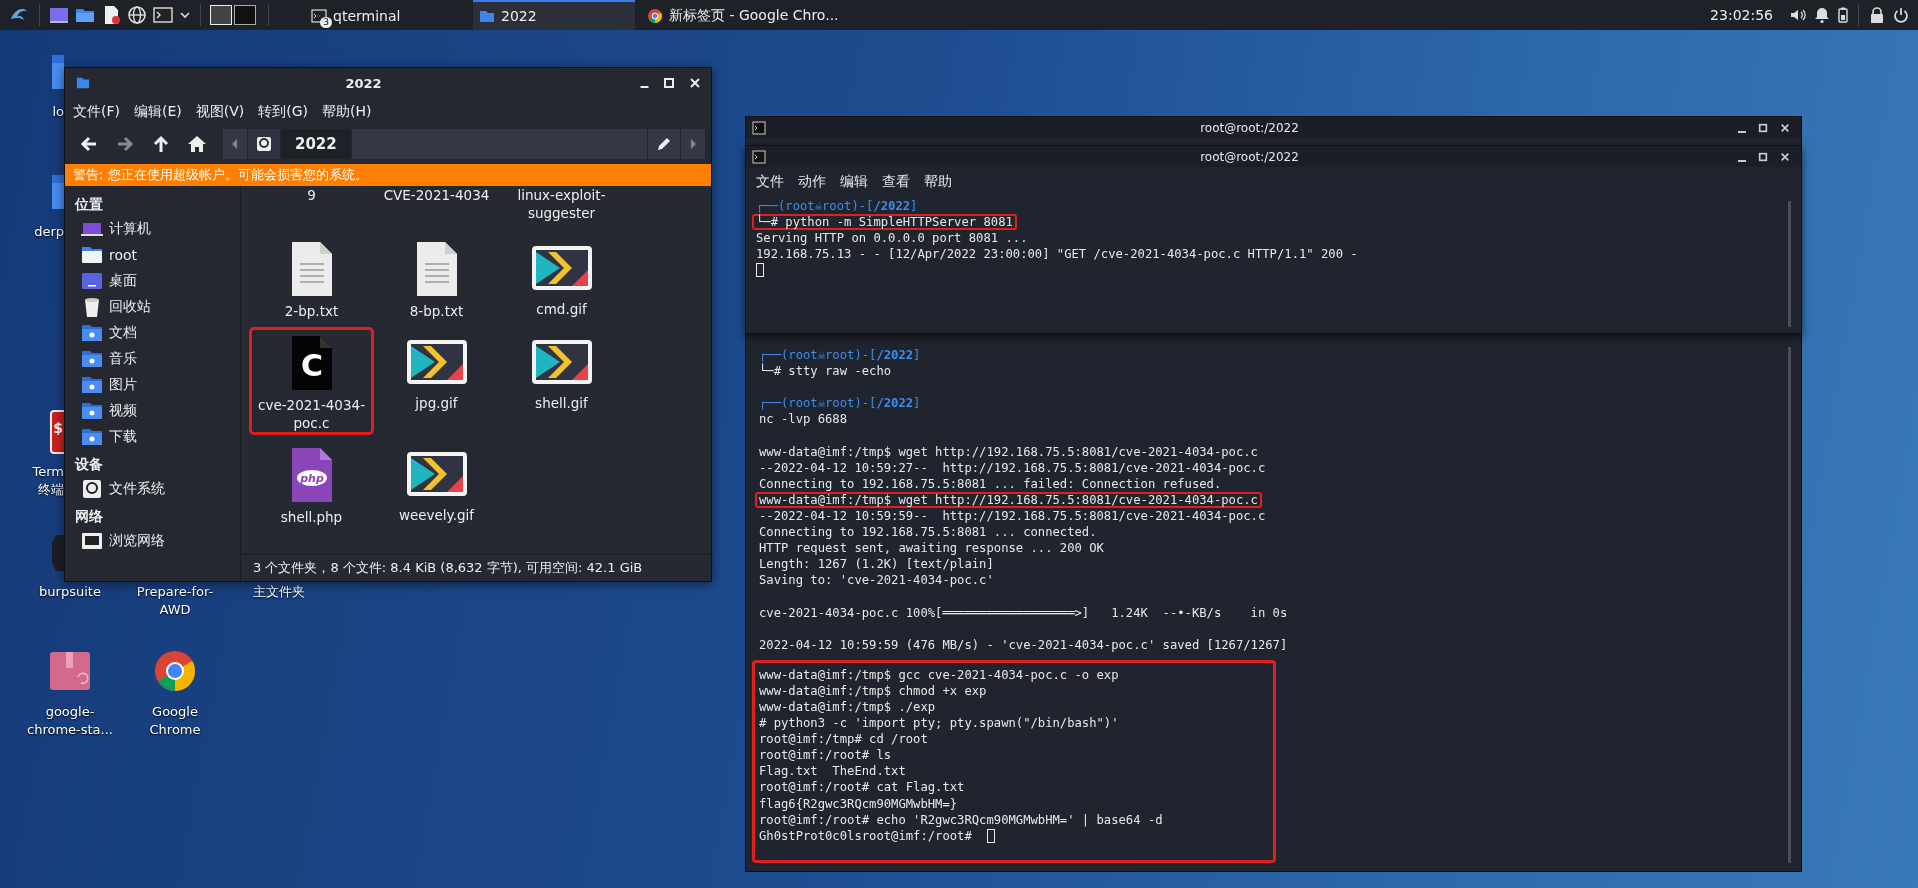 This screenshot has width=1918, height=888. What do you see at coordinates (311, 278) in the screenshot?
I see `file-item: 2-bp.txt` at bounding box center [311, 278].